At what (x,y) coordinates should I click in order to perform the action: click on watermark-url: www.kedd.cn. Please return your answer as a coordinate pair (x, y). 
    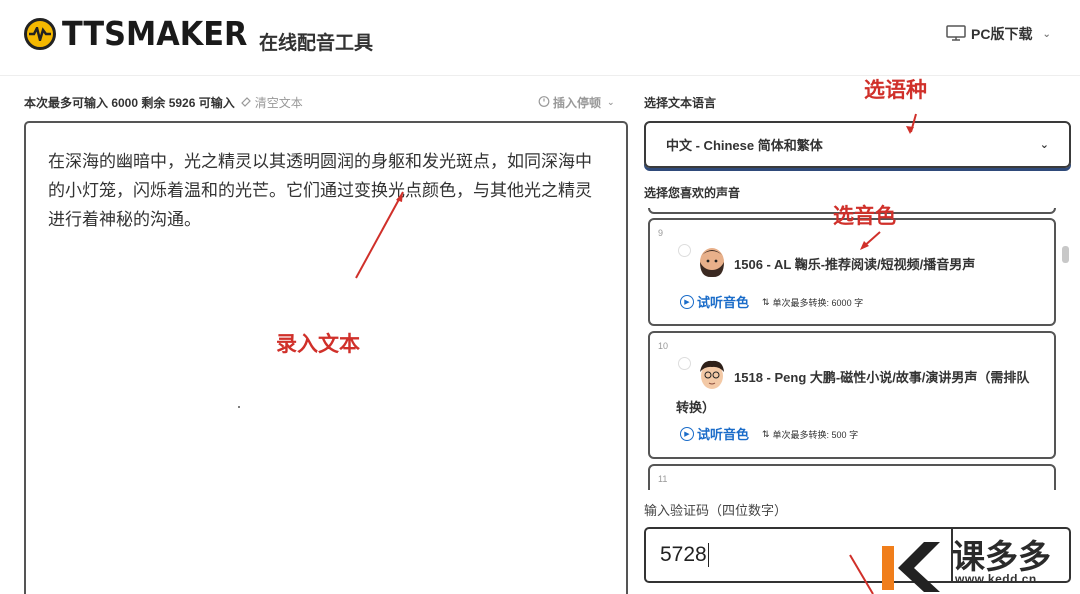
    Looking at the image, I should click on (996, 579).